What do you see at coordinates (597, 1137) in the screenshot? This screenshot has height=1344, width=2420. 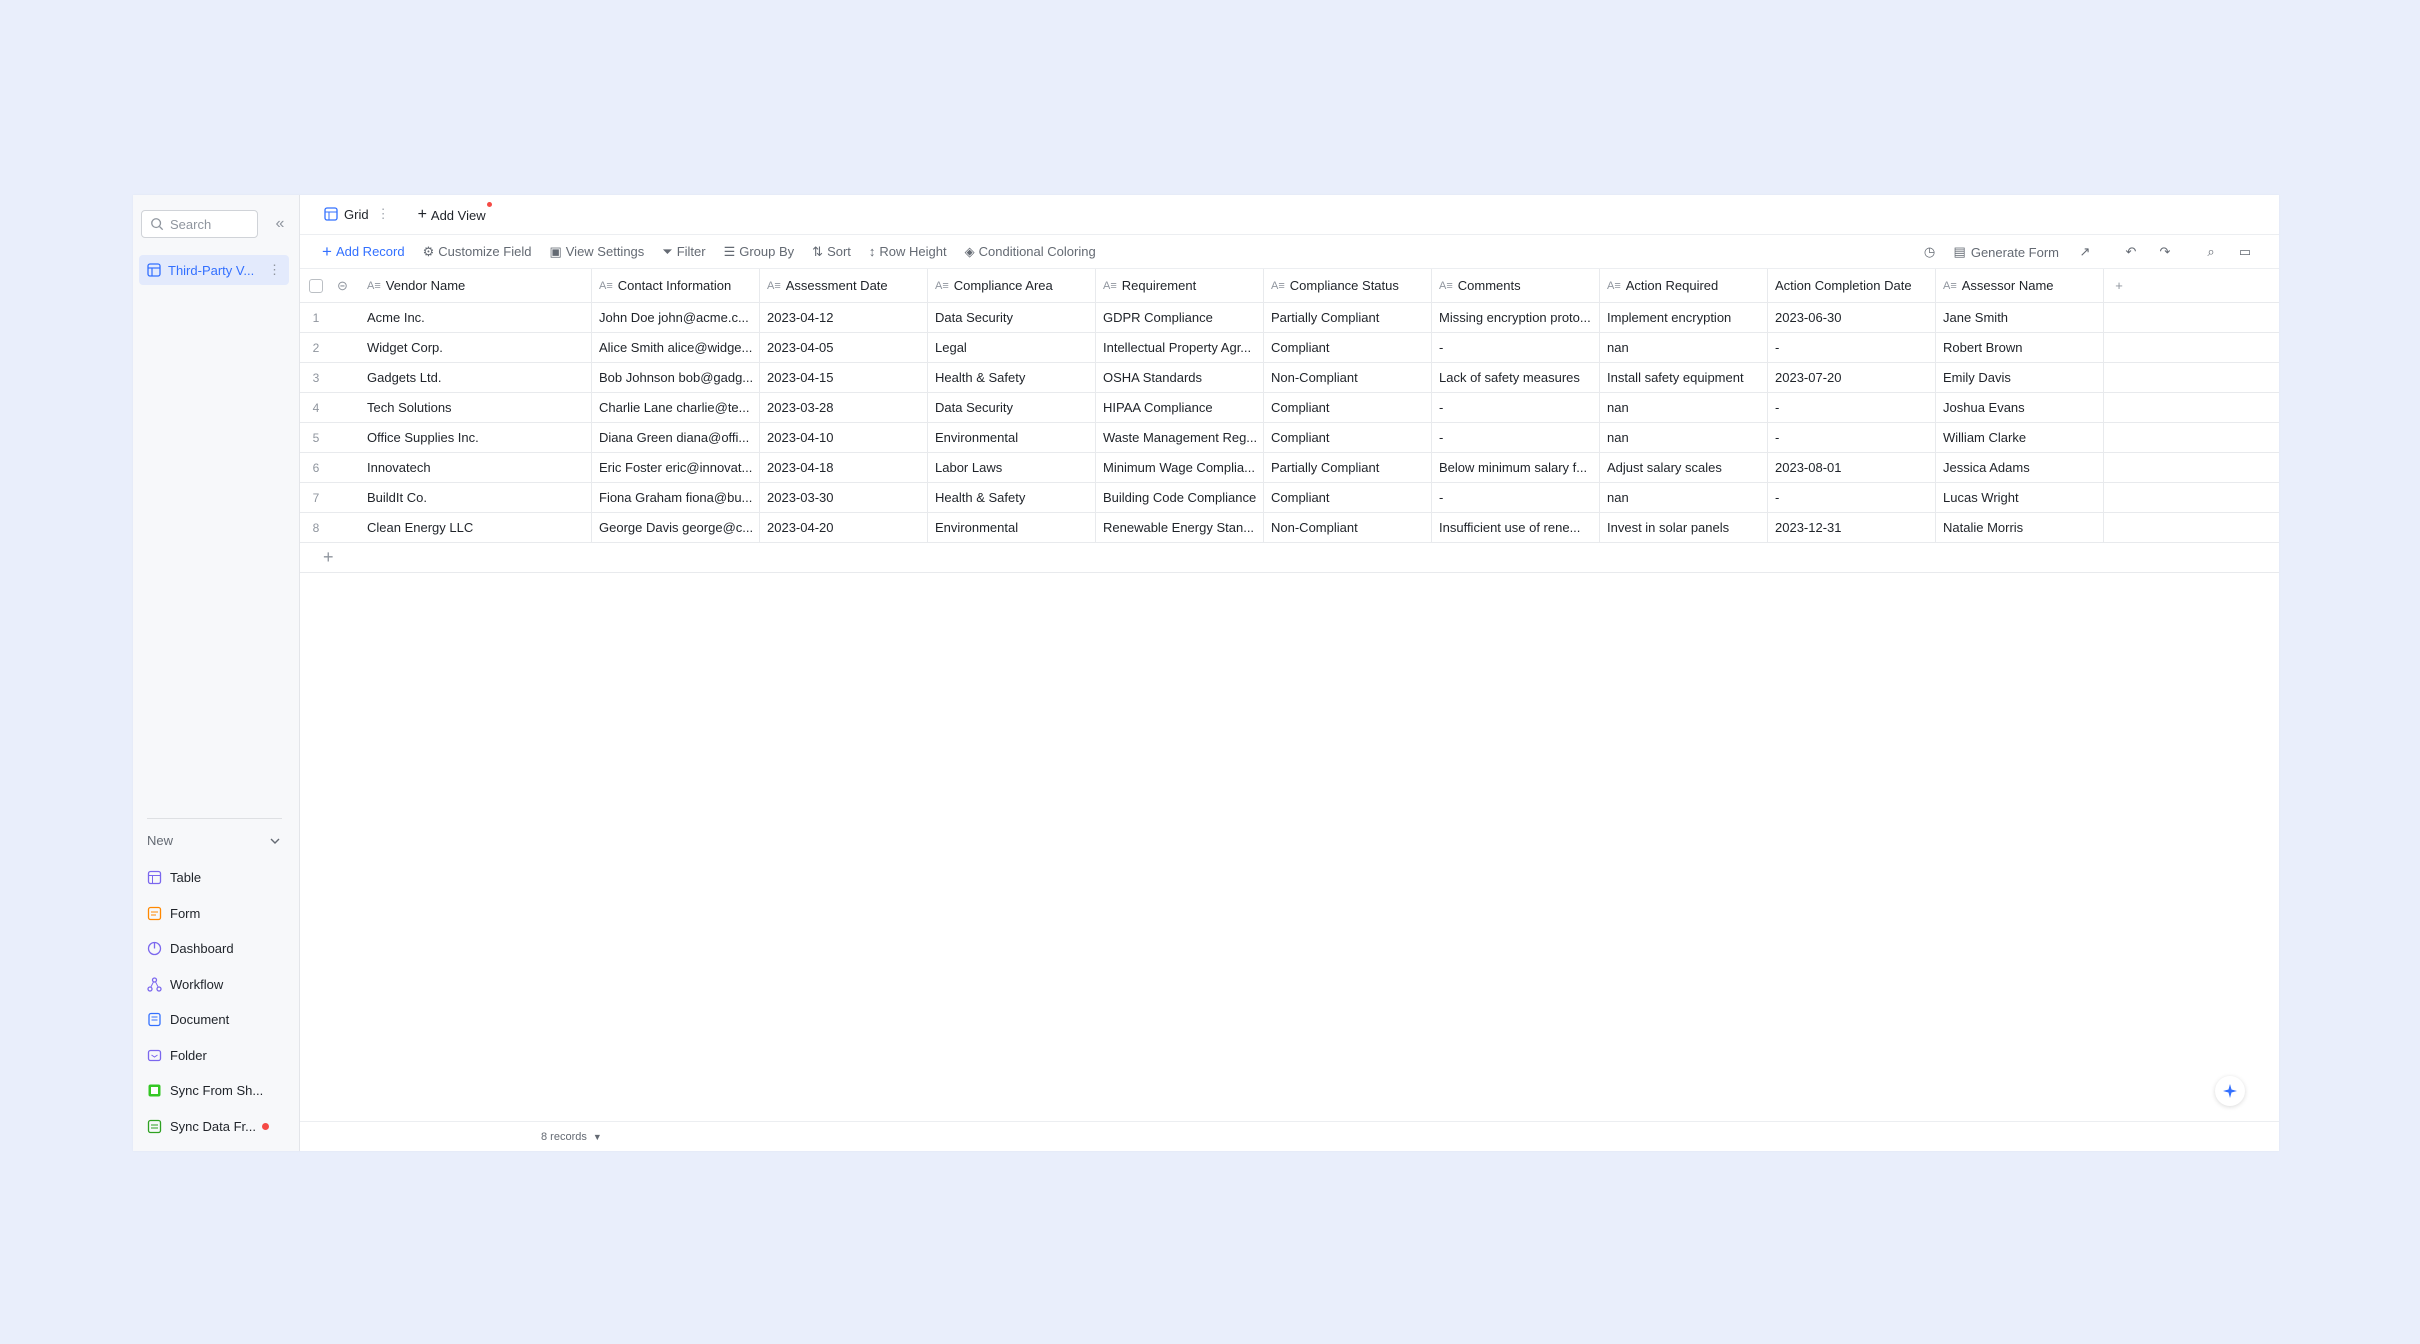 I see `caret-down-icon: ▼` at bounding box center [597, 1137].